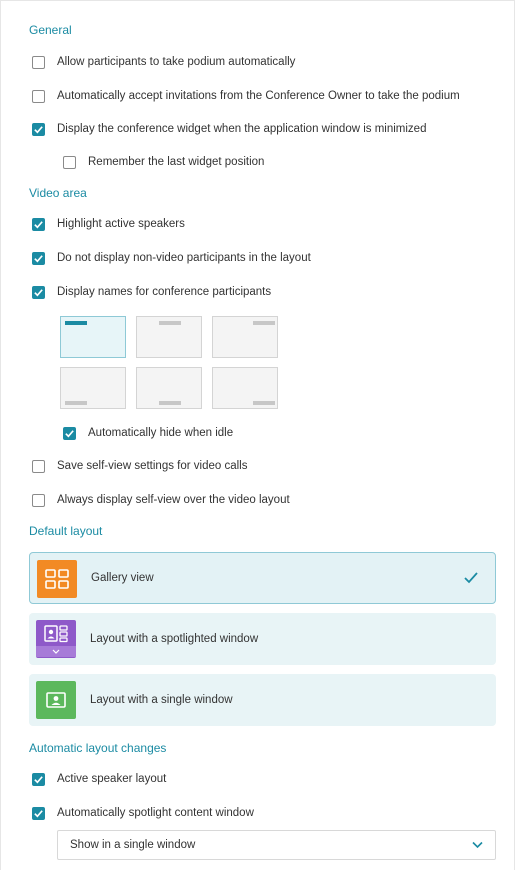  I want to click on option-active-speaker-layout: Active speaker layout, so click(99, 779).